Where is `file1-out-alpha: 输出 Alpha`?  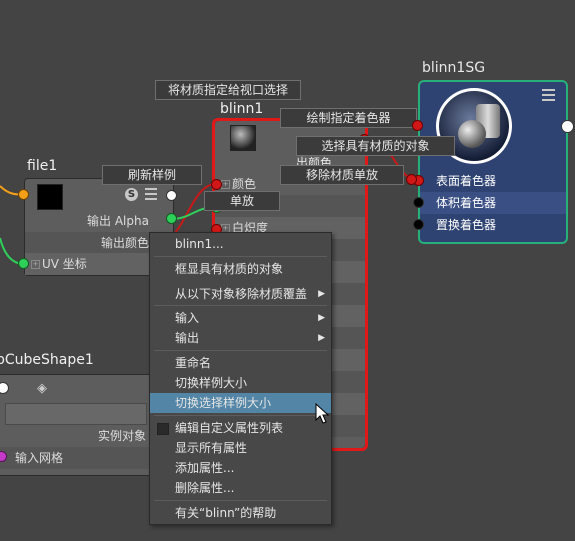
file1-out-alpha: 输出 Alpha is located at coordinates (118, 221).